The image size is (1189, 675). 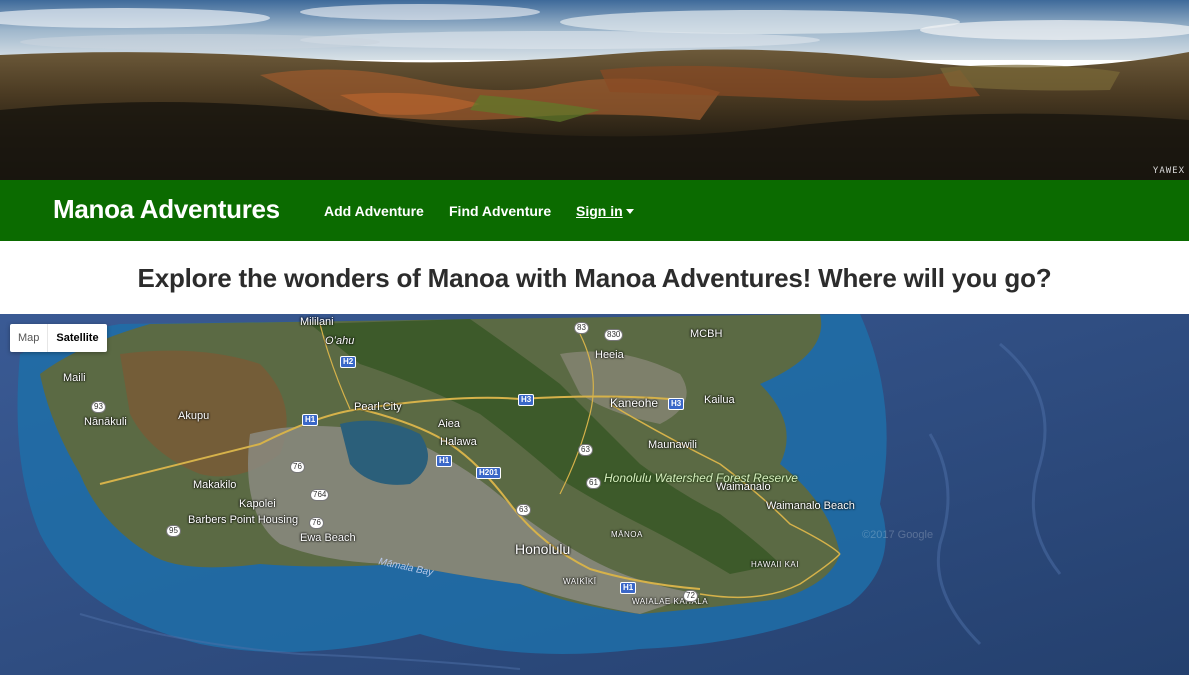 I want to click on place-label: Nānākuli, so click(x=105, y=422).